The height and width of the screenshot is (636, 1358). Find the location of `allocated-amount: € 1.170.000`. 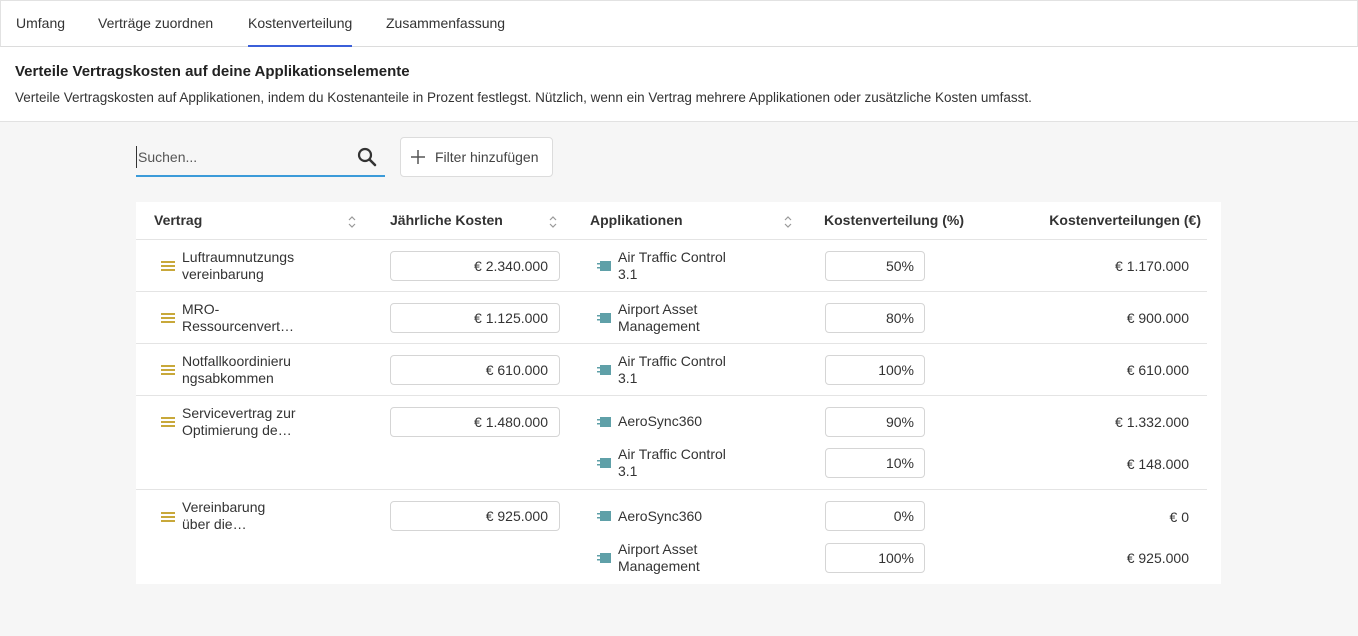

allocated-amount: € 1.170.000 is located at coordinates (1152, 266).